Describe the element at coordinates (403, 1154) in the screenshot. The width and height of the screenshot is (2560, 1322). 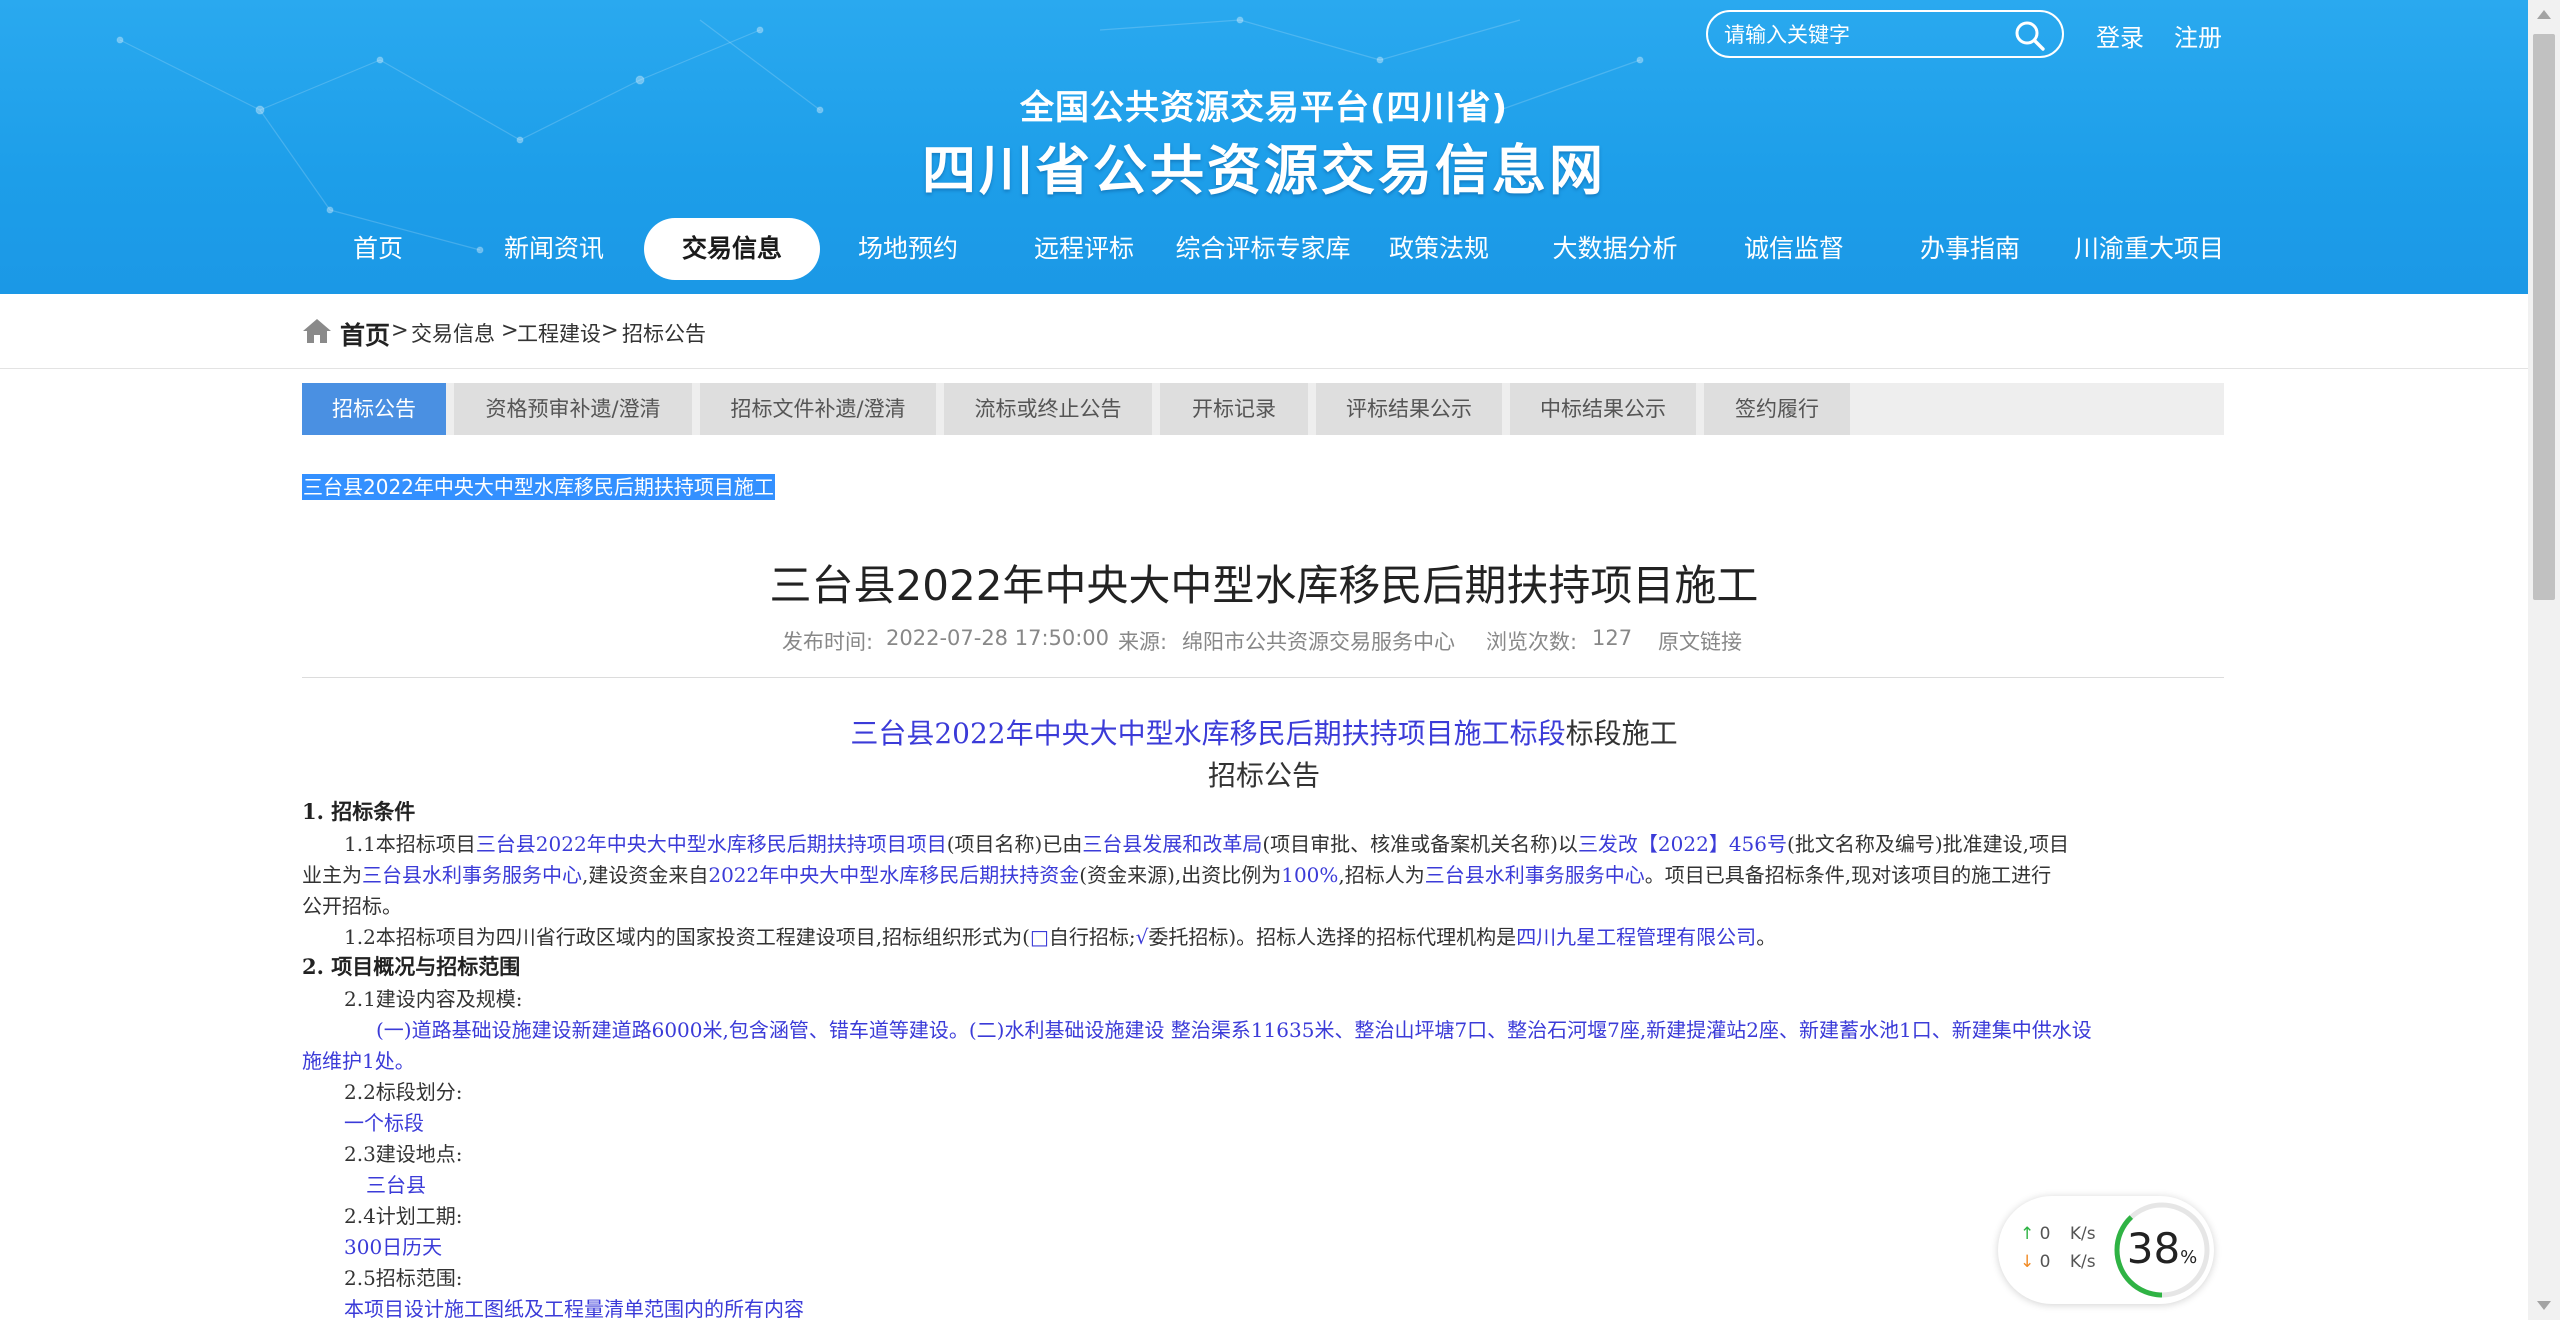
I see `paragraph-2-3-label: 2.3建设地点:` at that location.